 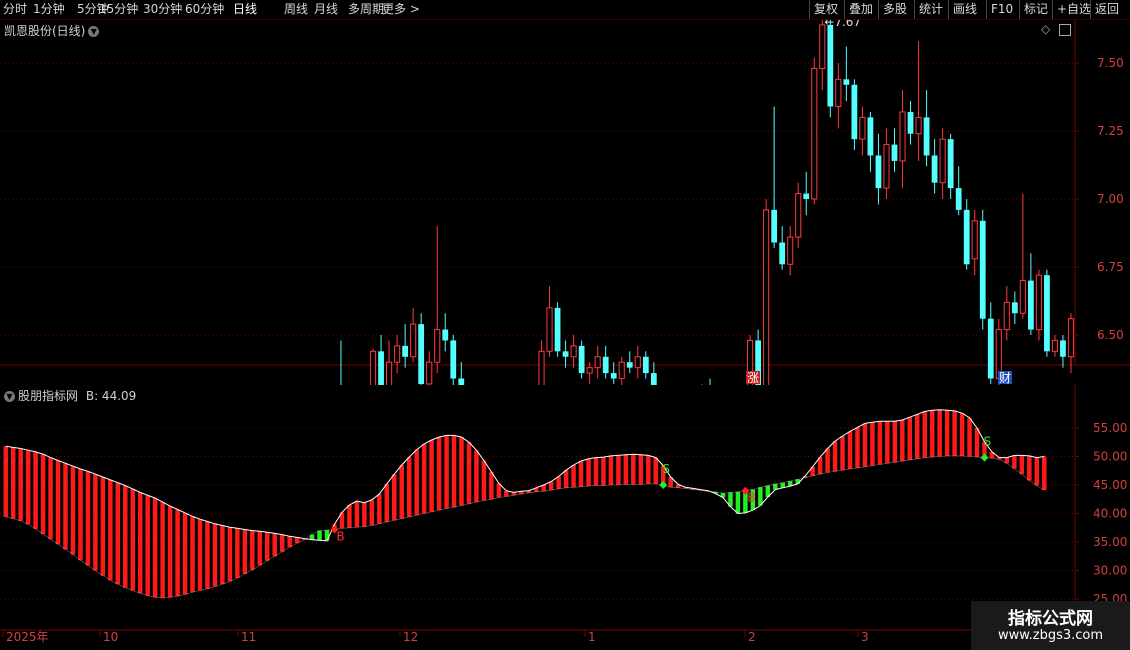 I want to click on period-tab-1: 1分钟, so click(x=49, y=9).